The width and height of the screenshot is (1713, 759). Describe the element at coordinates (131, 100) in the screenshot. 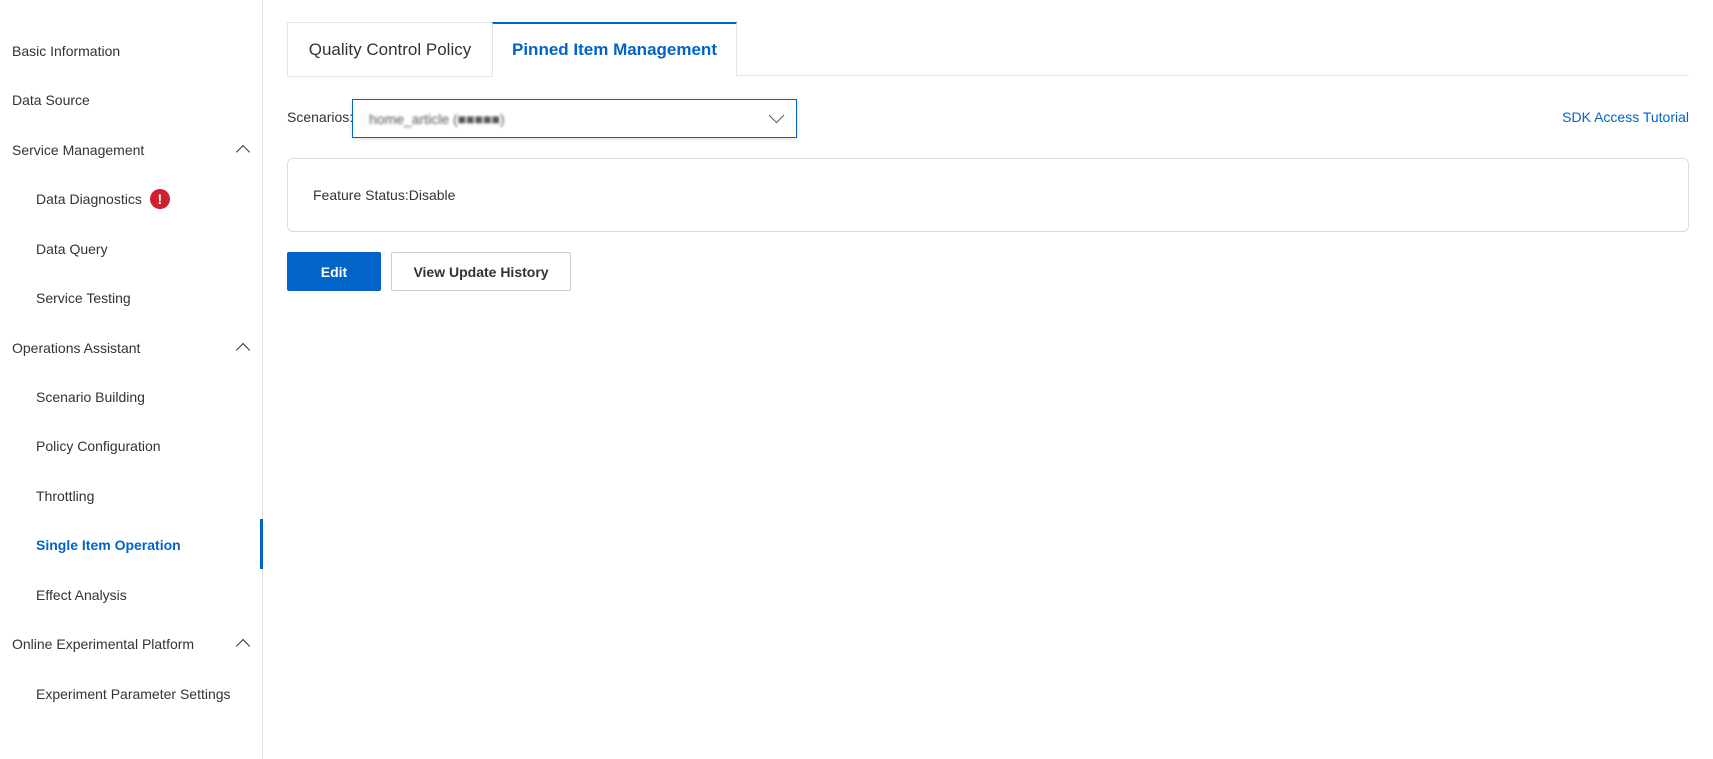

I see `sidebar-item-data-source: Data Source` at that location.